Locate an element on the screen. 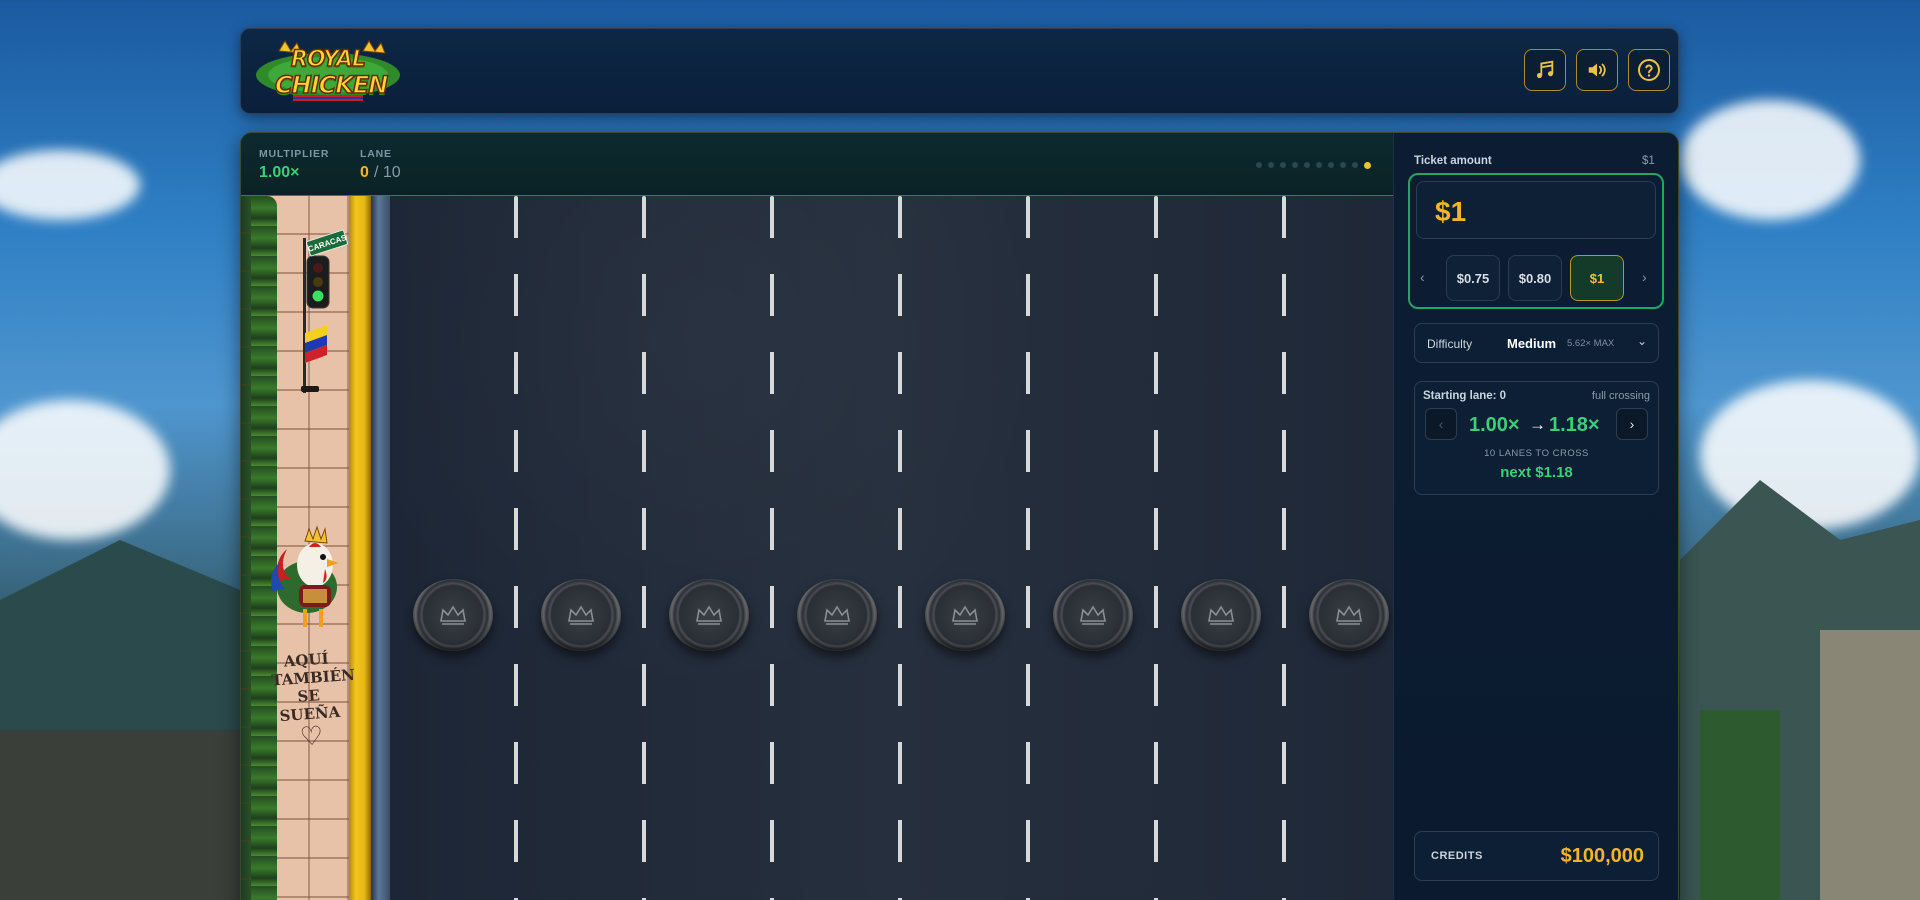 The height and width of the screenshot is (900, 1920). logo-text-chicken: CHICKEN is located at coordinates (331, 85).